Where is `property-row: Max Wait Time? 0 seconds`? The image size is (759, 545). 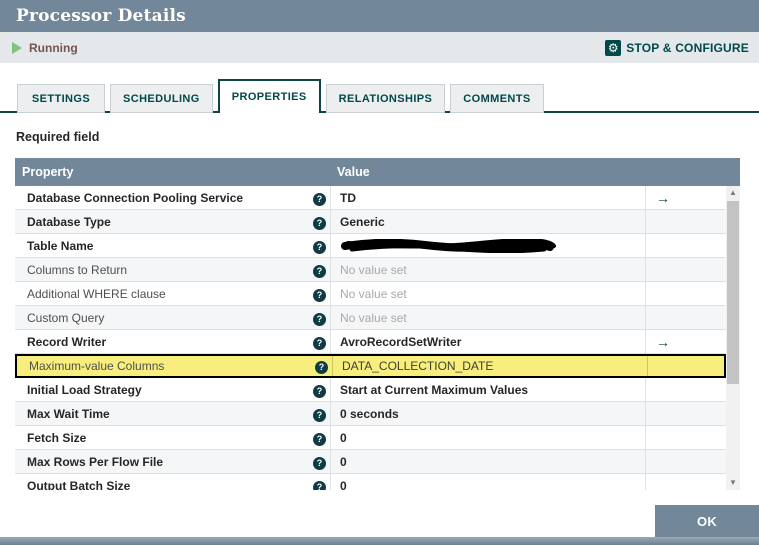 property-row: Max Wait Time? 0 seconds is located at coordinates (370, 414).